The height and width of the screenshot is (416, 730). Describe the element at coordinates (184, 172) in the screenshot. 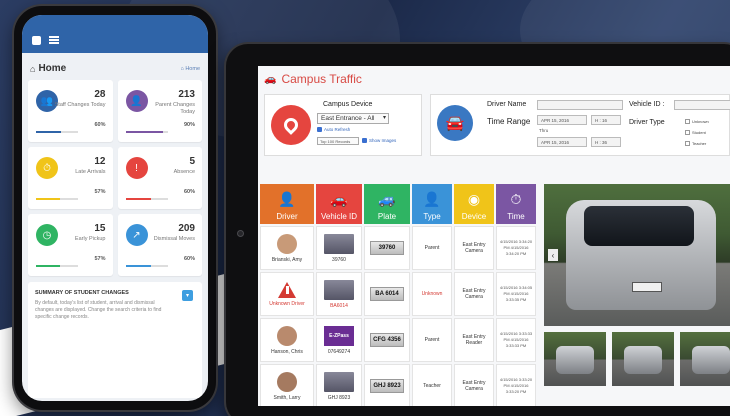

I see `stat-label: Absence` at that location.